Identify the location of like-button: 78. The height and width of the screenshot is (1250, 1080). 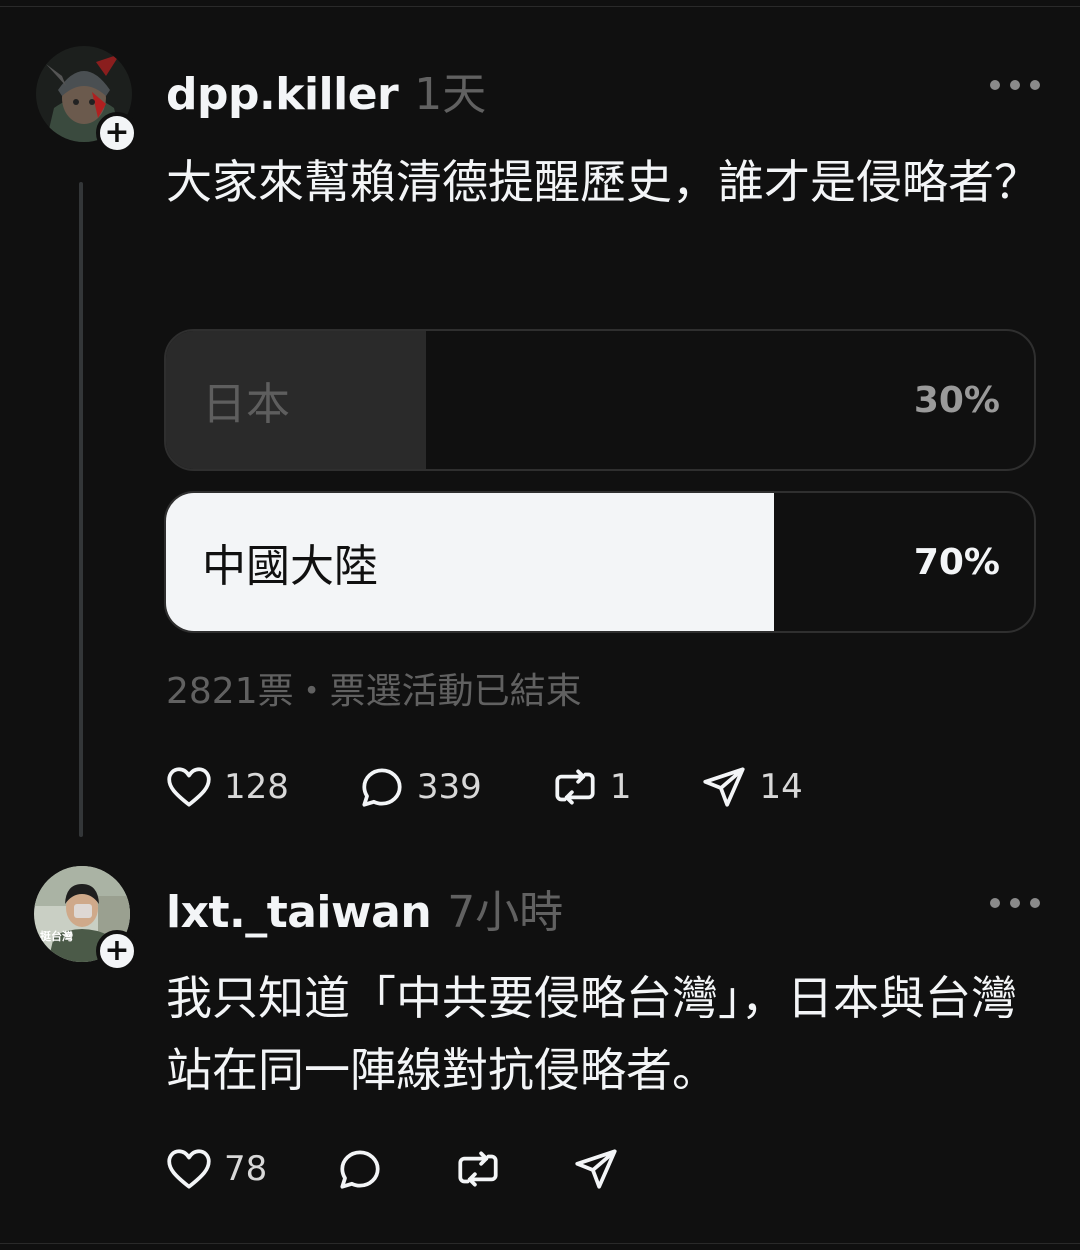
(215, 1169).